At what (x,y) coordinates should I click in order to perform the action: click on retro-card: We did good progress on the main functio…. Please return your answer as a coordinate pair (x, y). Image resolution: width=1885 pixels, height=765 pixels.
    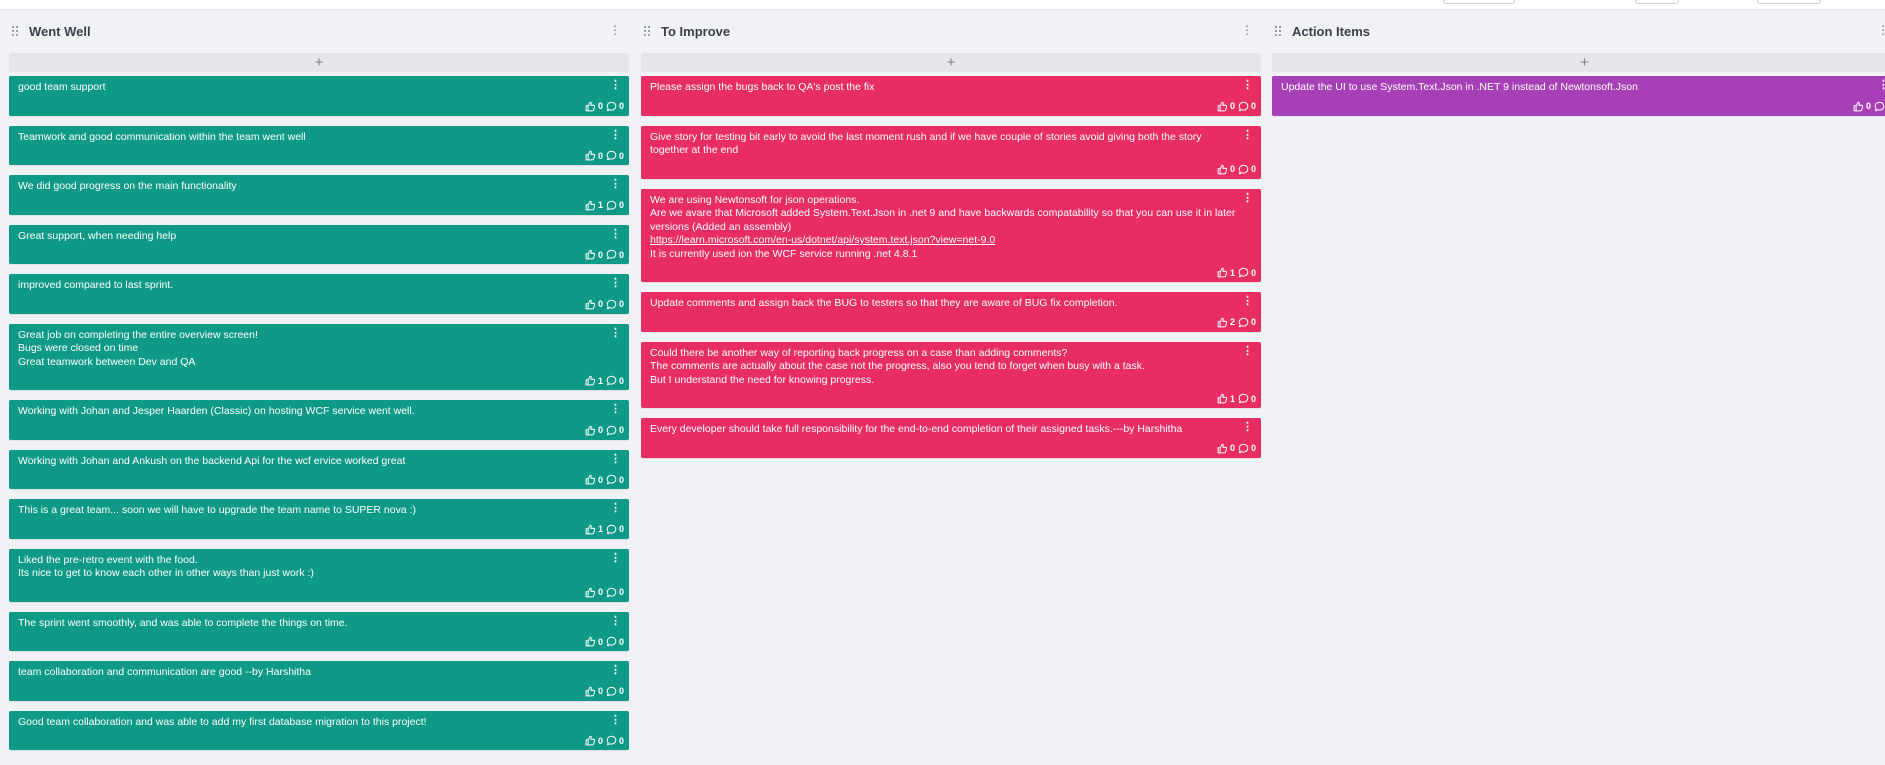
    Looking at the image, I should click on (319, 195).